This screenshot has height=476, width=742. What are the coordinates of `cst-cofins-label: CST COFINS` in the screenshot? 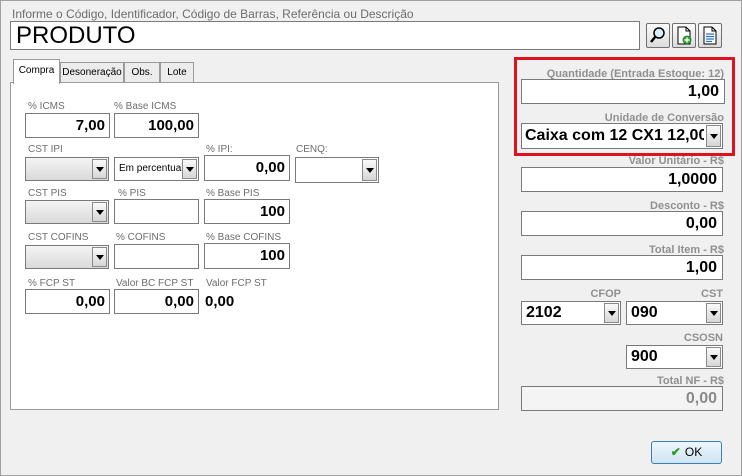 It's located at (58, 237).